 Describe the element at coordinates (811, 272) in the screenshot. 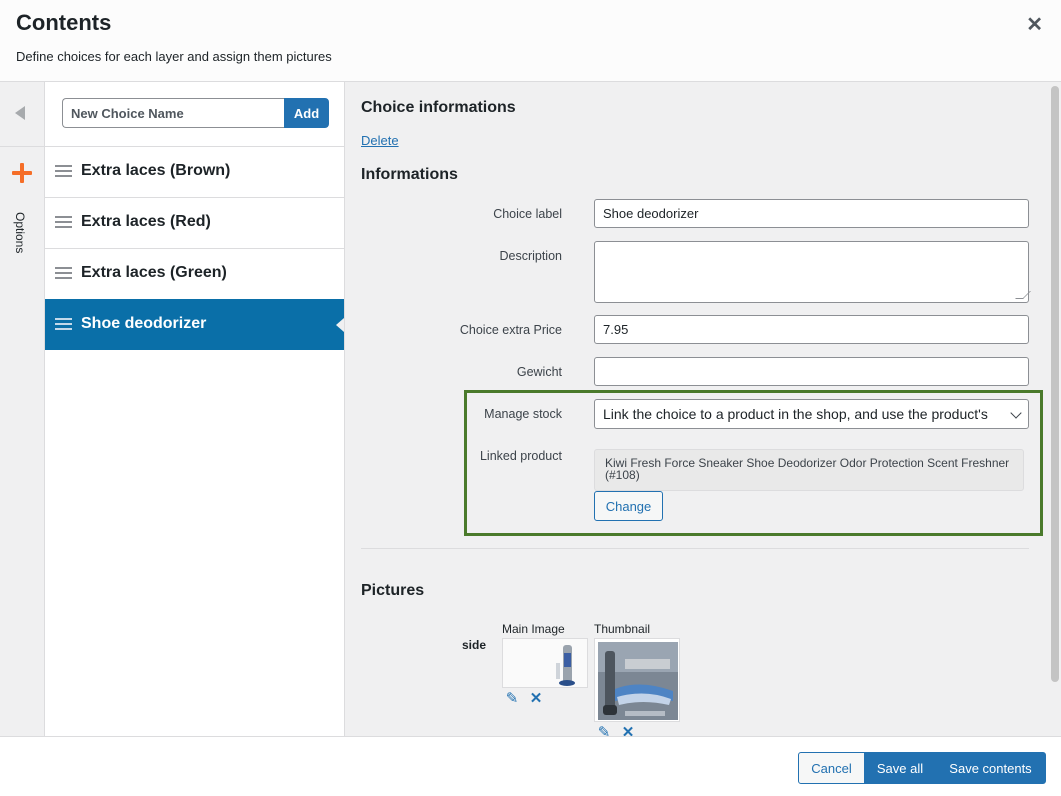

I see `description-textarea` at that location.